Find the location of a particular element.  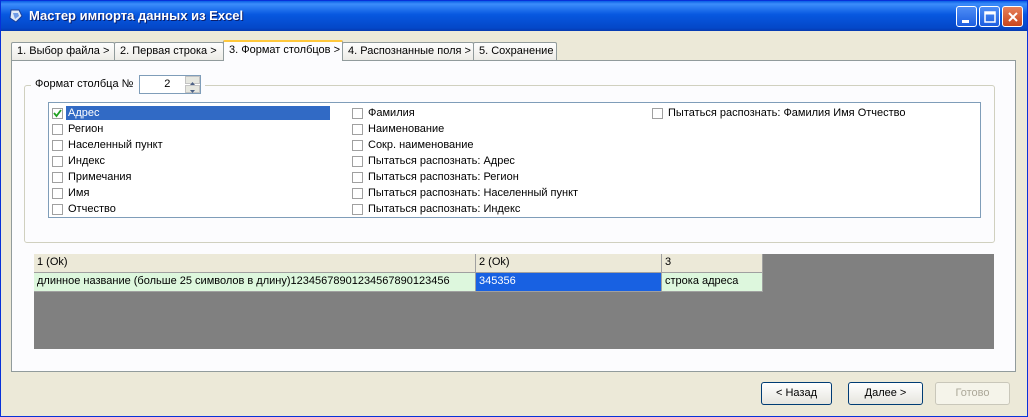

field-label: Пытаться распознать: Адрес is located at coordinates (441, 161).